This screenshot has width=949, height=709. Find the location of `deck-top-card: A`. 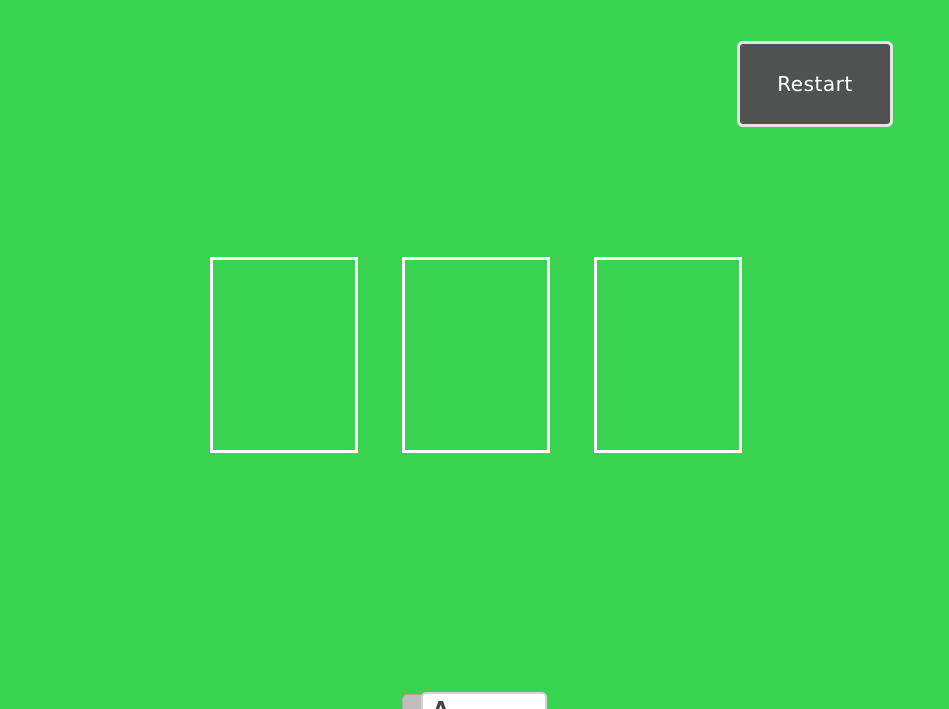

deck-top-card: A is located at coordinates (484, 700).